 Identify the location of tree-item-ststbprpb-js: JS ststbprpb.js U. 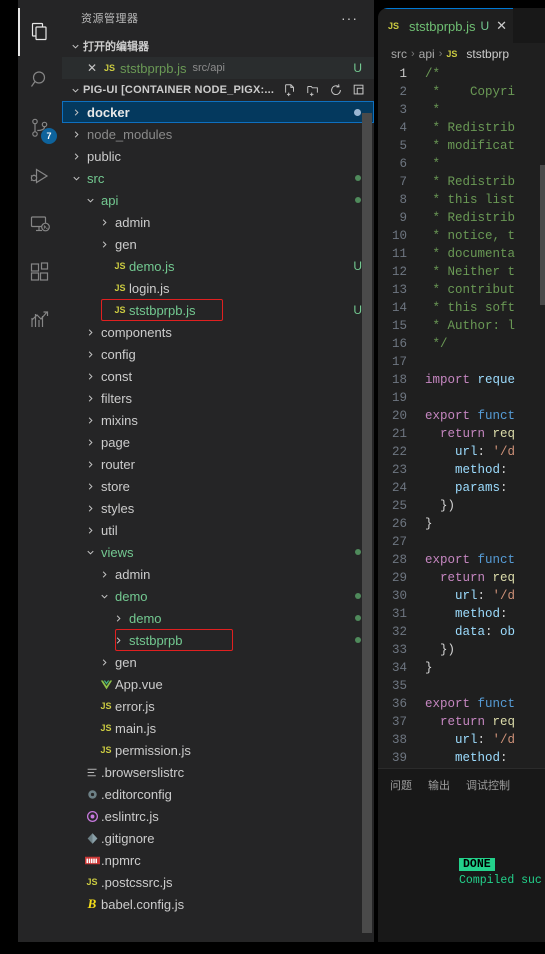
(218, 310).